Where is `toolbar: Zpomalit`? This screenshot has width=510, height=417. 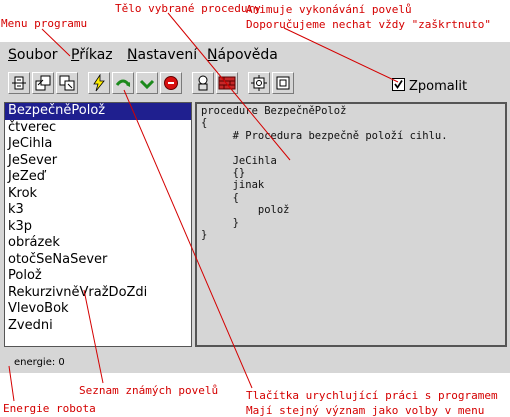 toolbar: Zpomalit is located at coordinates (255, 85).